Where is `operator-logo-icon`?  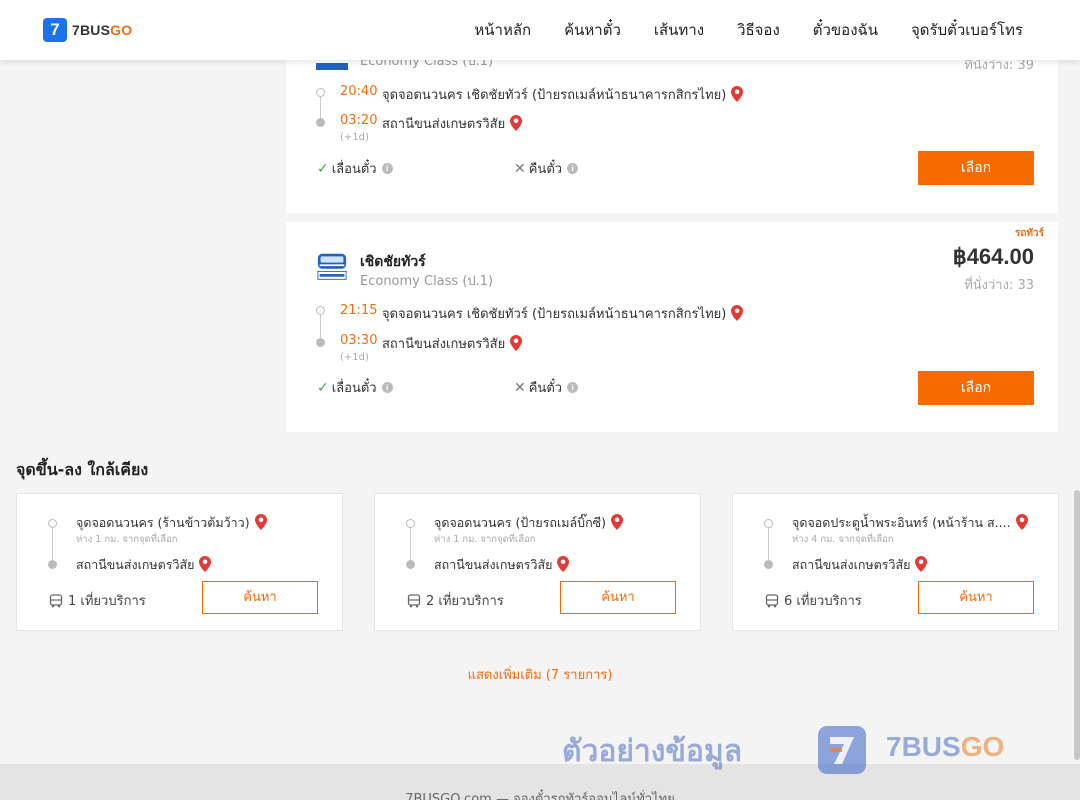
operator-logo-icon is located at coordinates (332, 266).